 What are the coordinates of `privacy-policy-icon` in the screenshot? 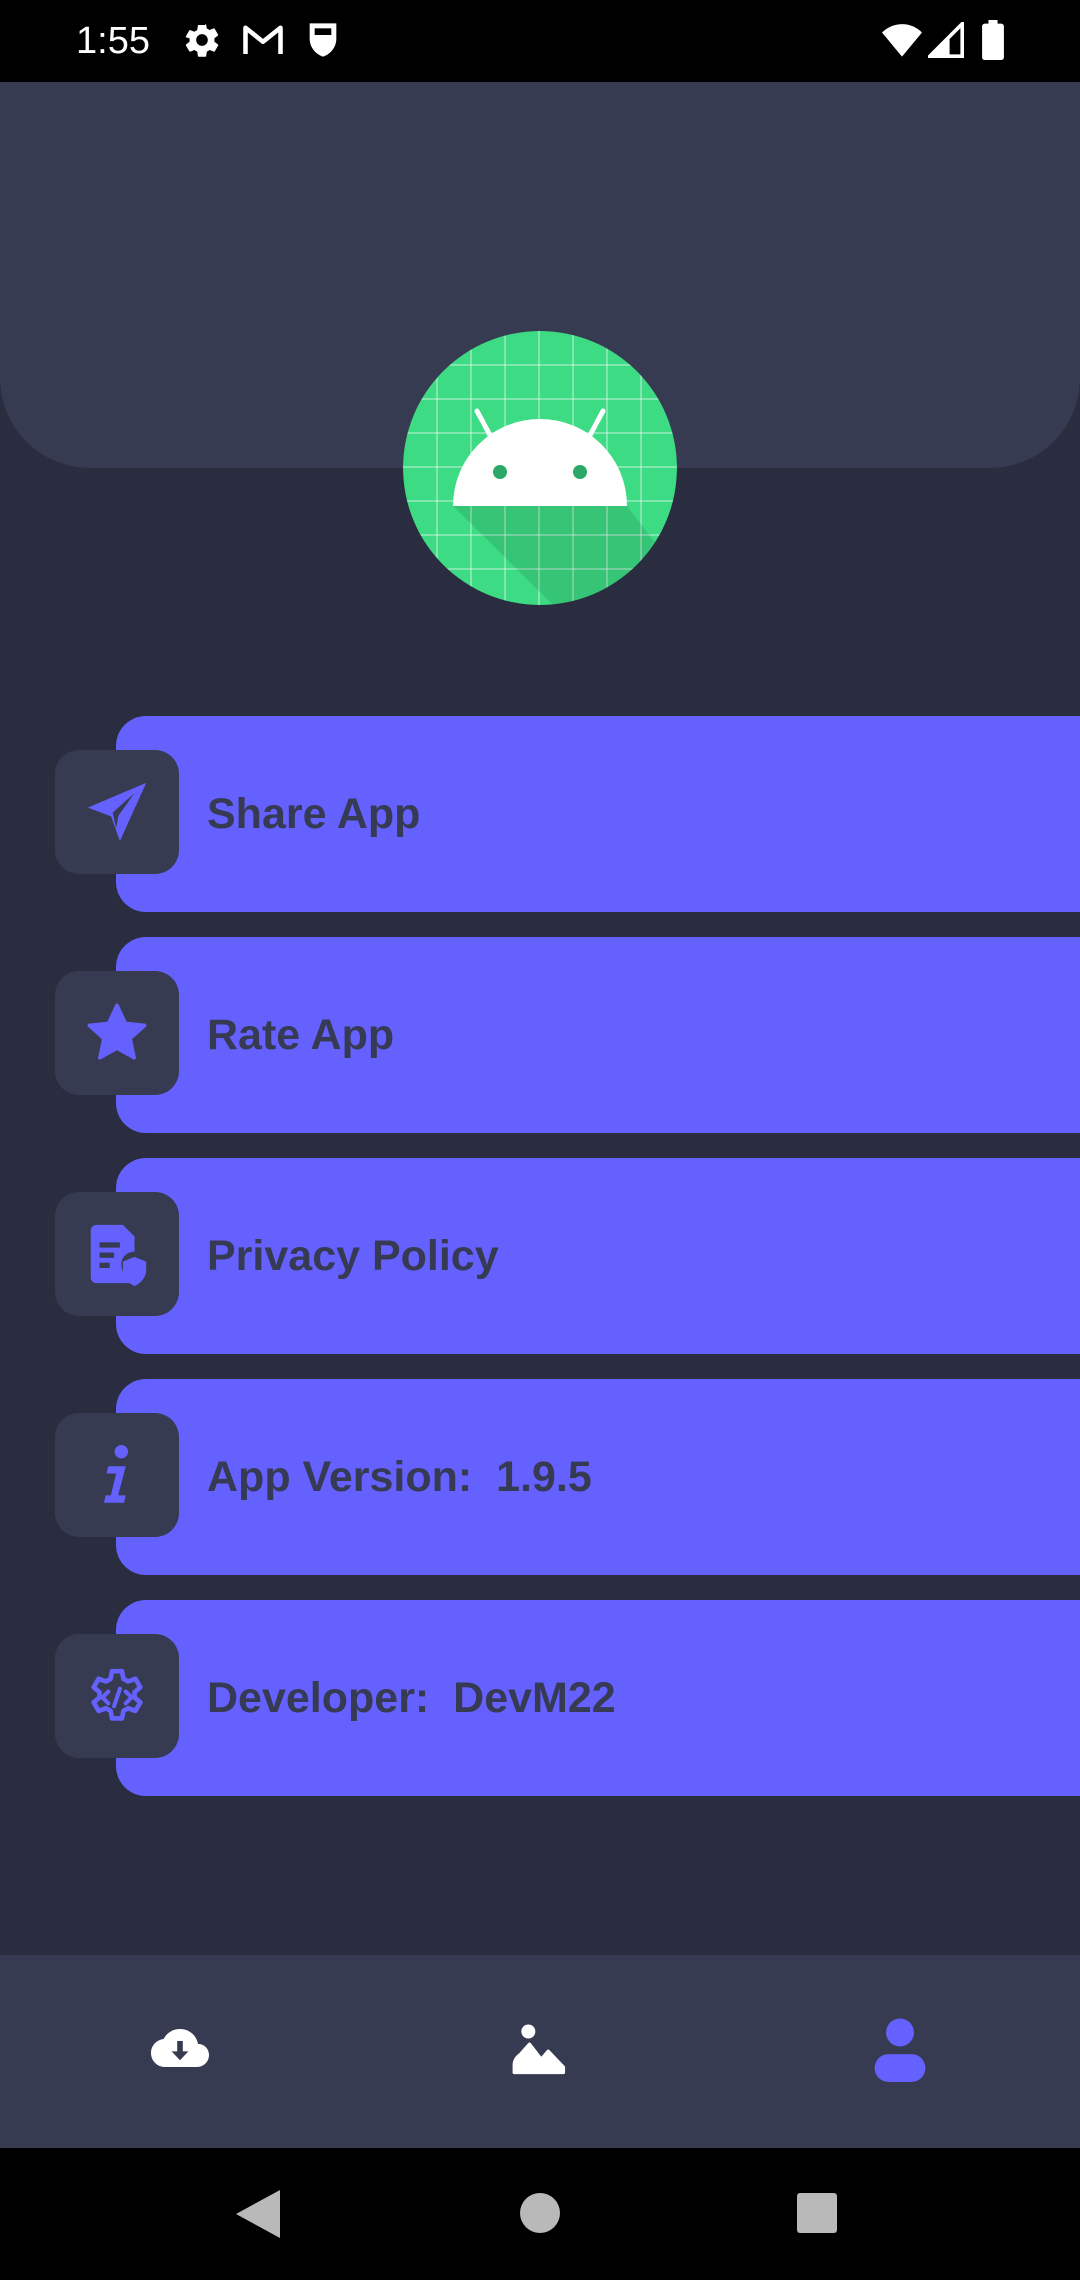 It's located at (117, 1254).